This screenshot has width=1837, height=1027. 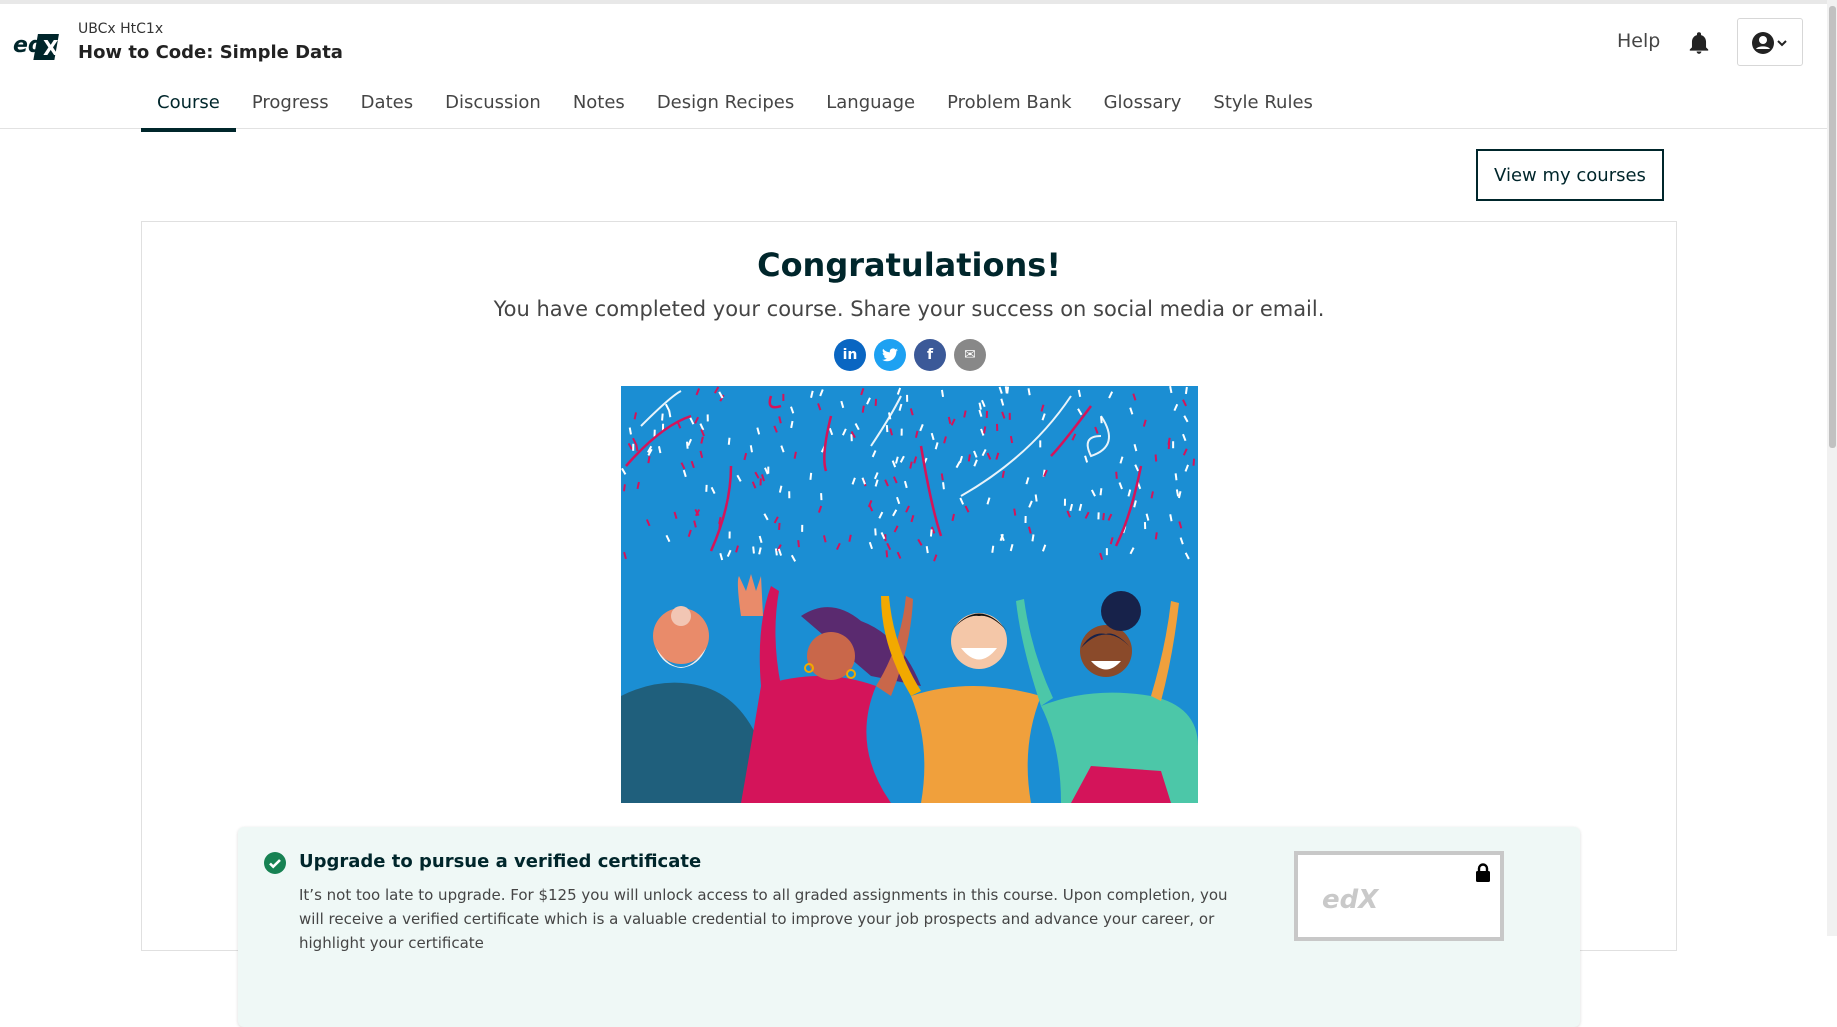 I want to click on linkedin-glyph: in, so click(x=850, y=355).